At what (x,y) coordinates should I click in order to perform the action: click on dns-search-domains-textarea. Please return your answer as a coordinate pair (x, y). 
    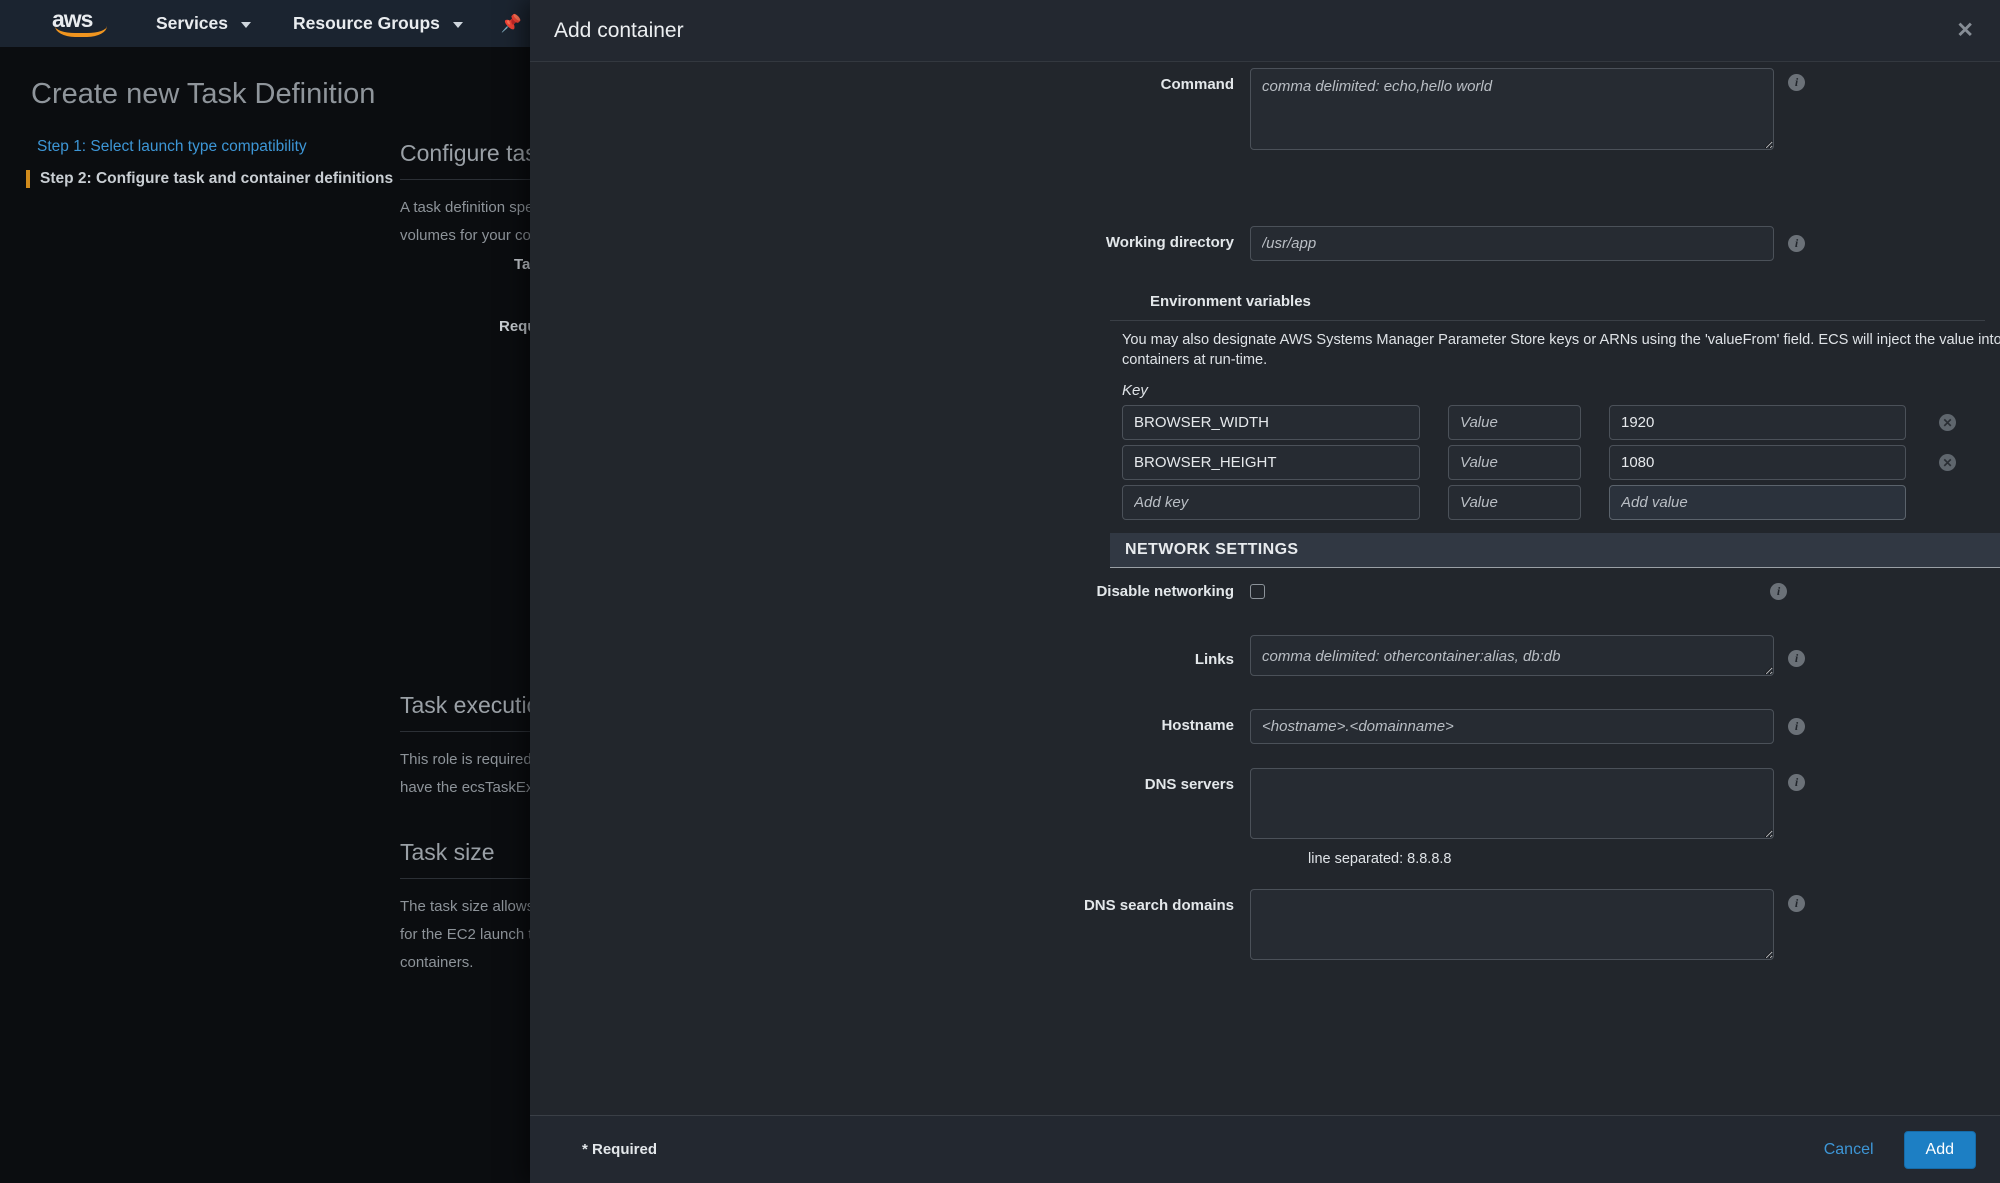
    Looking at the image, I should click on (1512, 924).